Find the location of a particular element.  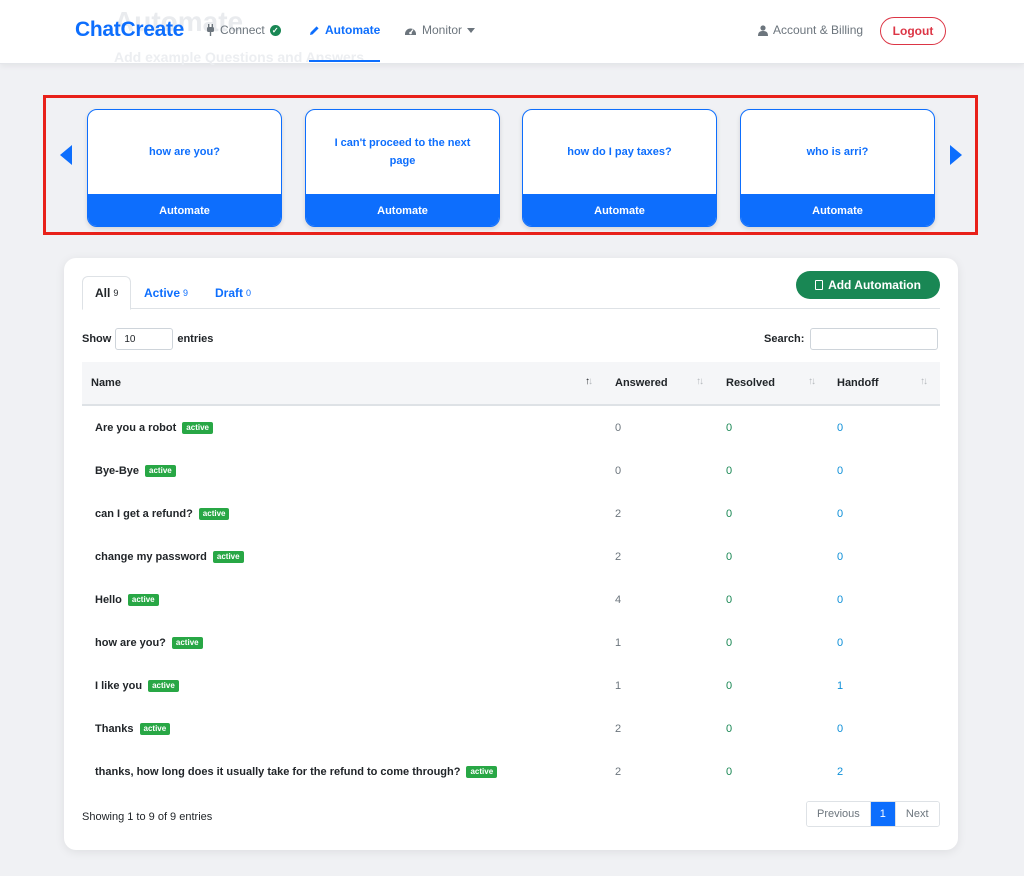

carousel-prev-arrow-icon is located at coordinates (66, 155).